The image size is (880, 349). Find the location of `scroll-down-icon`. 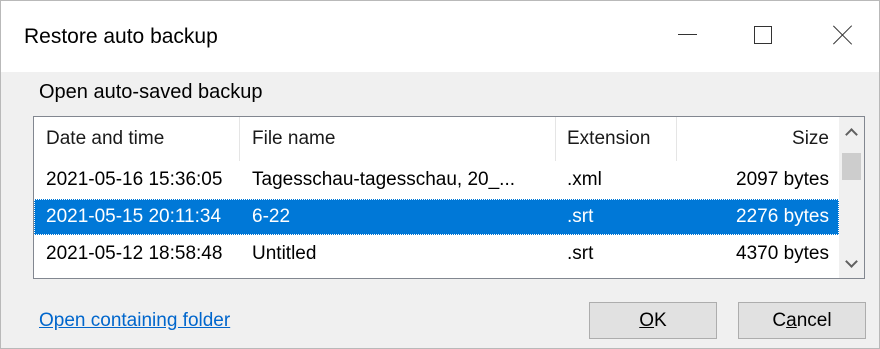

scroll-down-icon is located at coordinates (851, 261).